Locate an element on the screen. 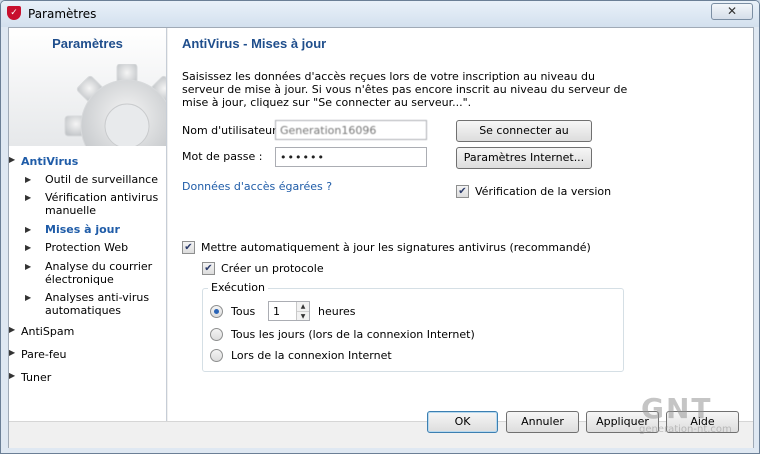  sidebar-item-label: Analyse du courrier électronique is located at coordinates (99, 273).